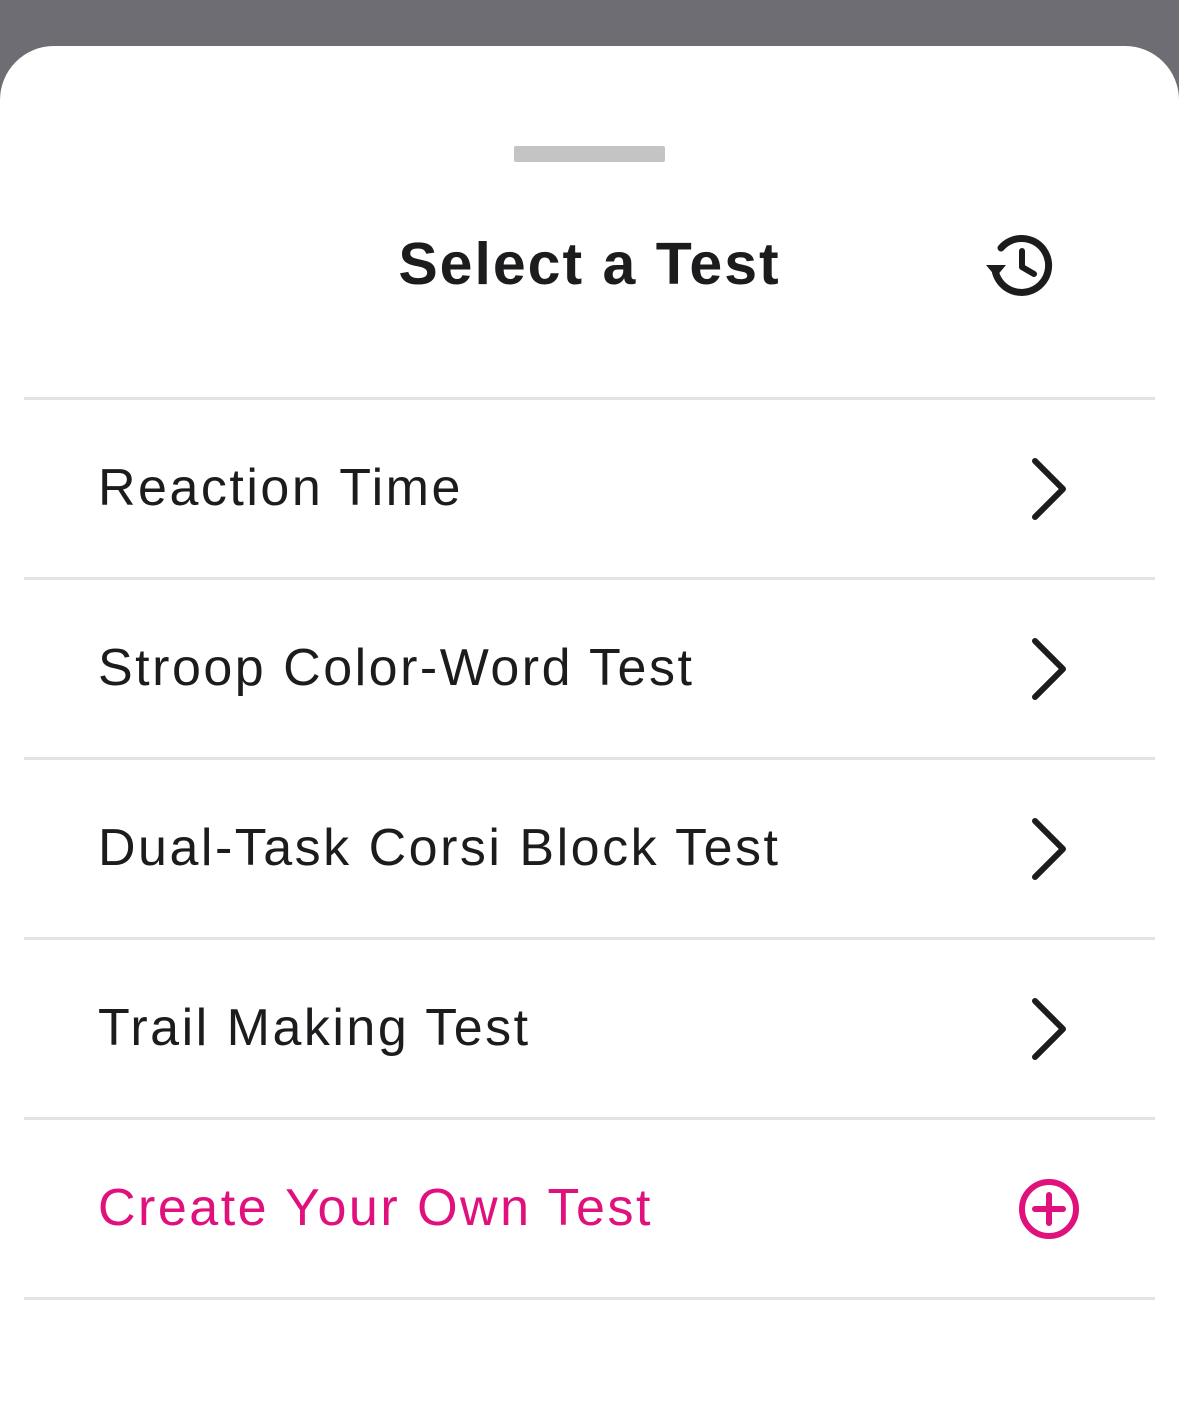  I want to click on list-item-label: Trail Making Test, so click(314, 1028).